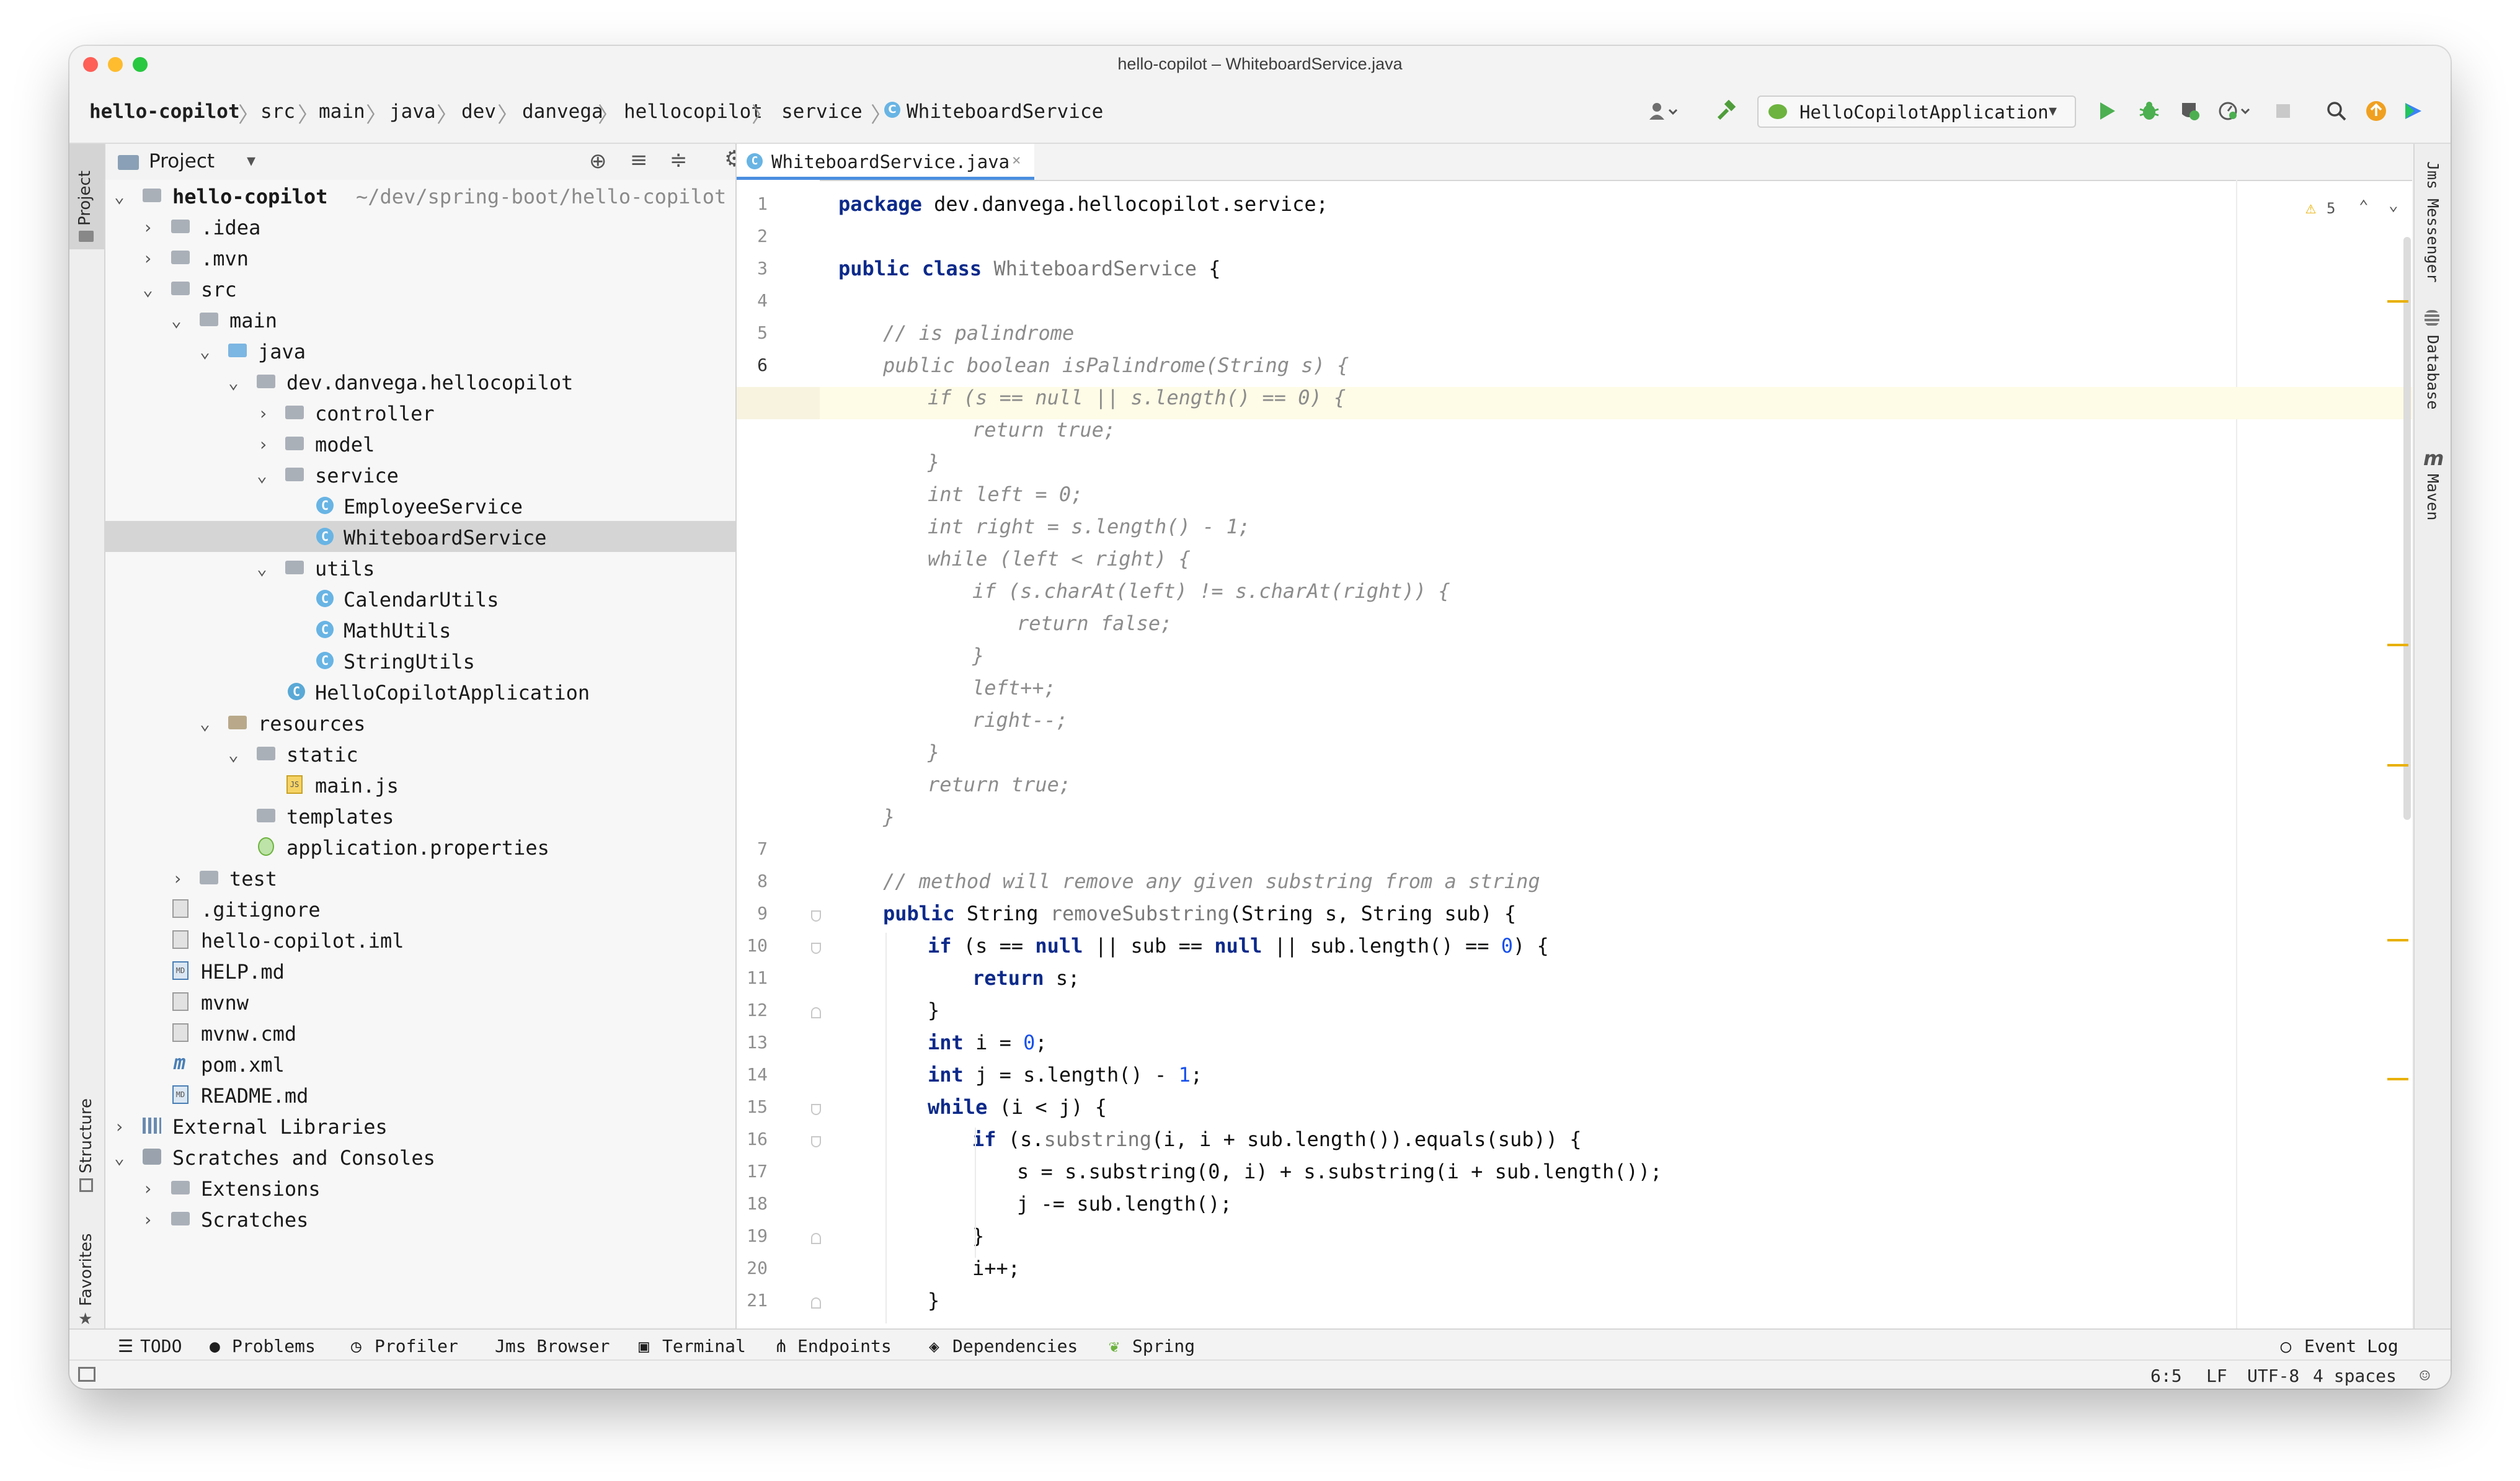 Image resolution: width=2520 pixels, height=1481 pixels. I want to click on tree-item-label: application.properties, so click(418, 848).